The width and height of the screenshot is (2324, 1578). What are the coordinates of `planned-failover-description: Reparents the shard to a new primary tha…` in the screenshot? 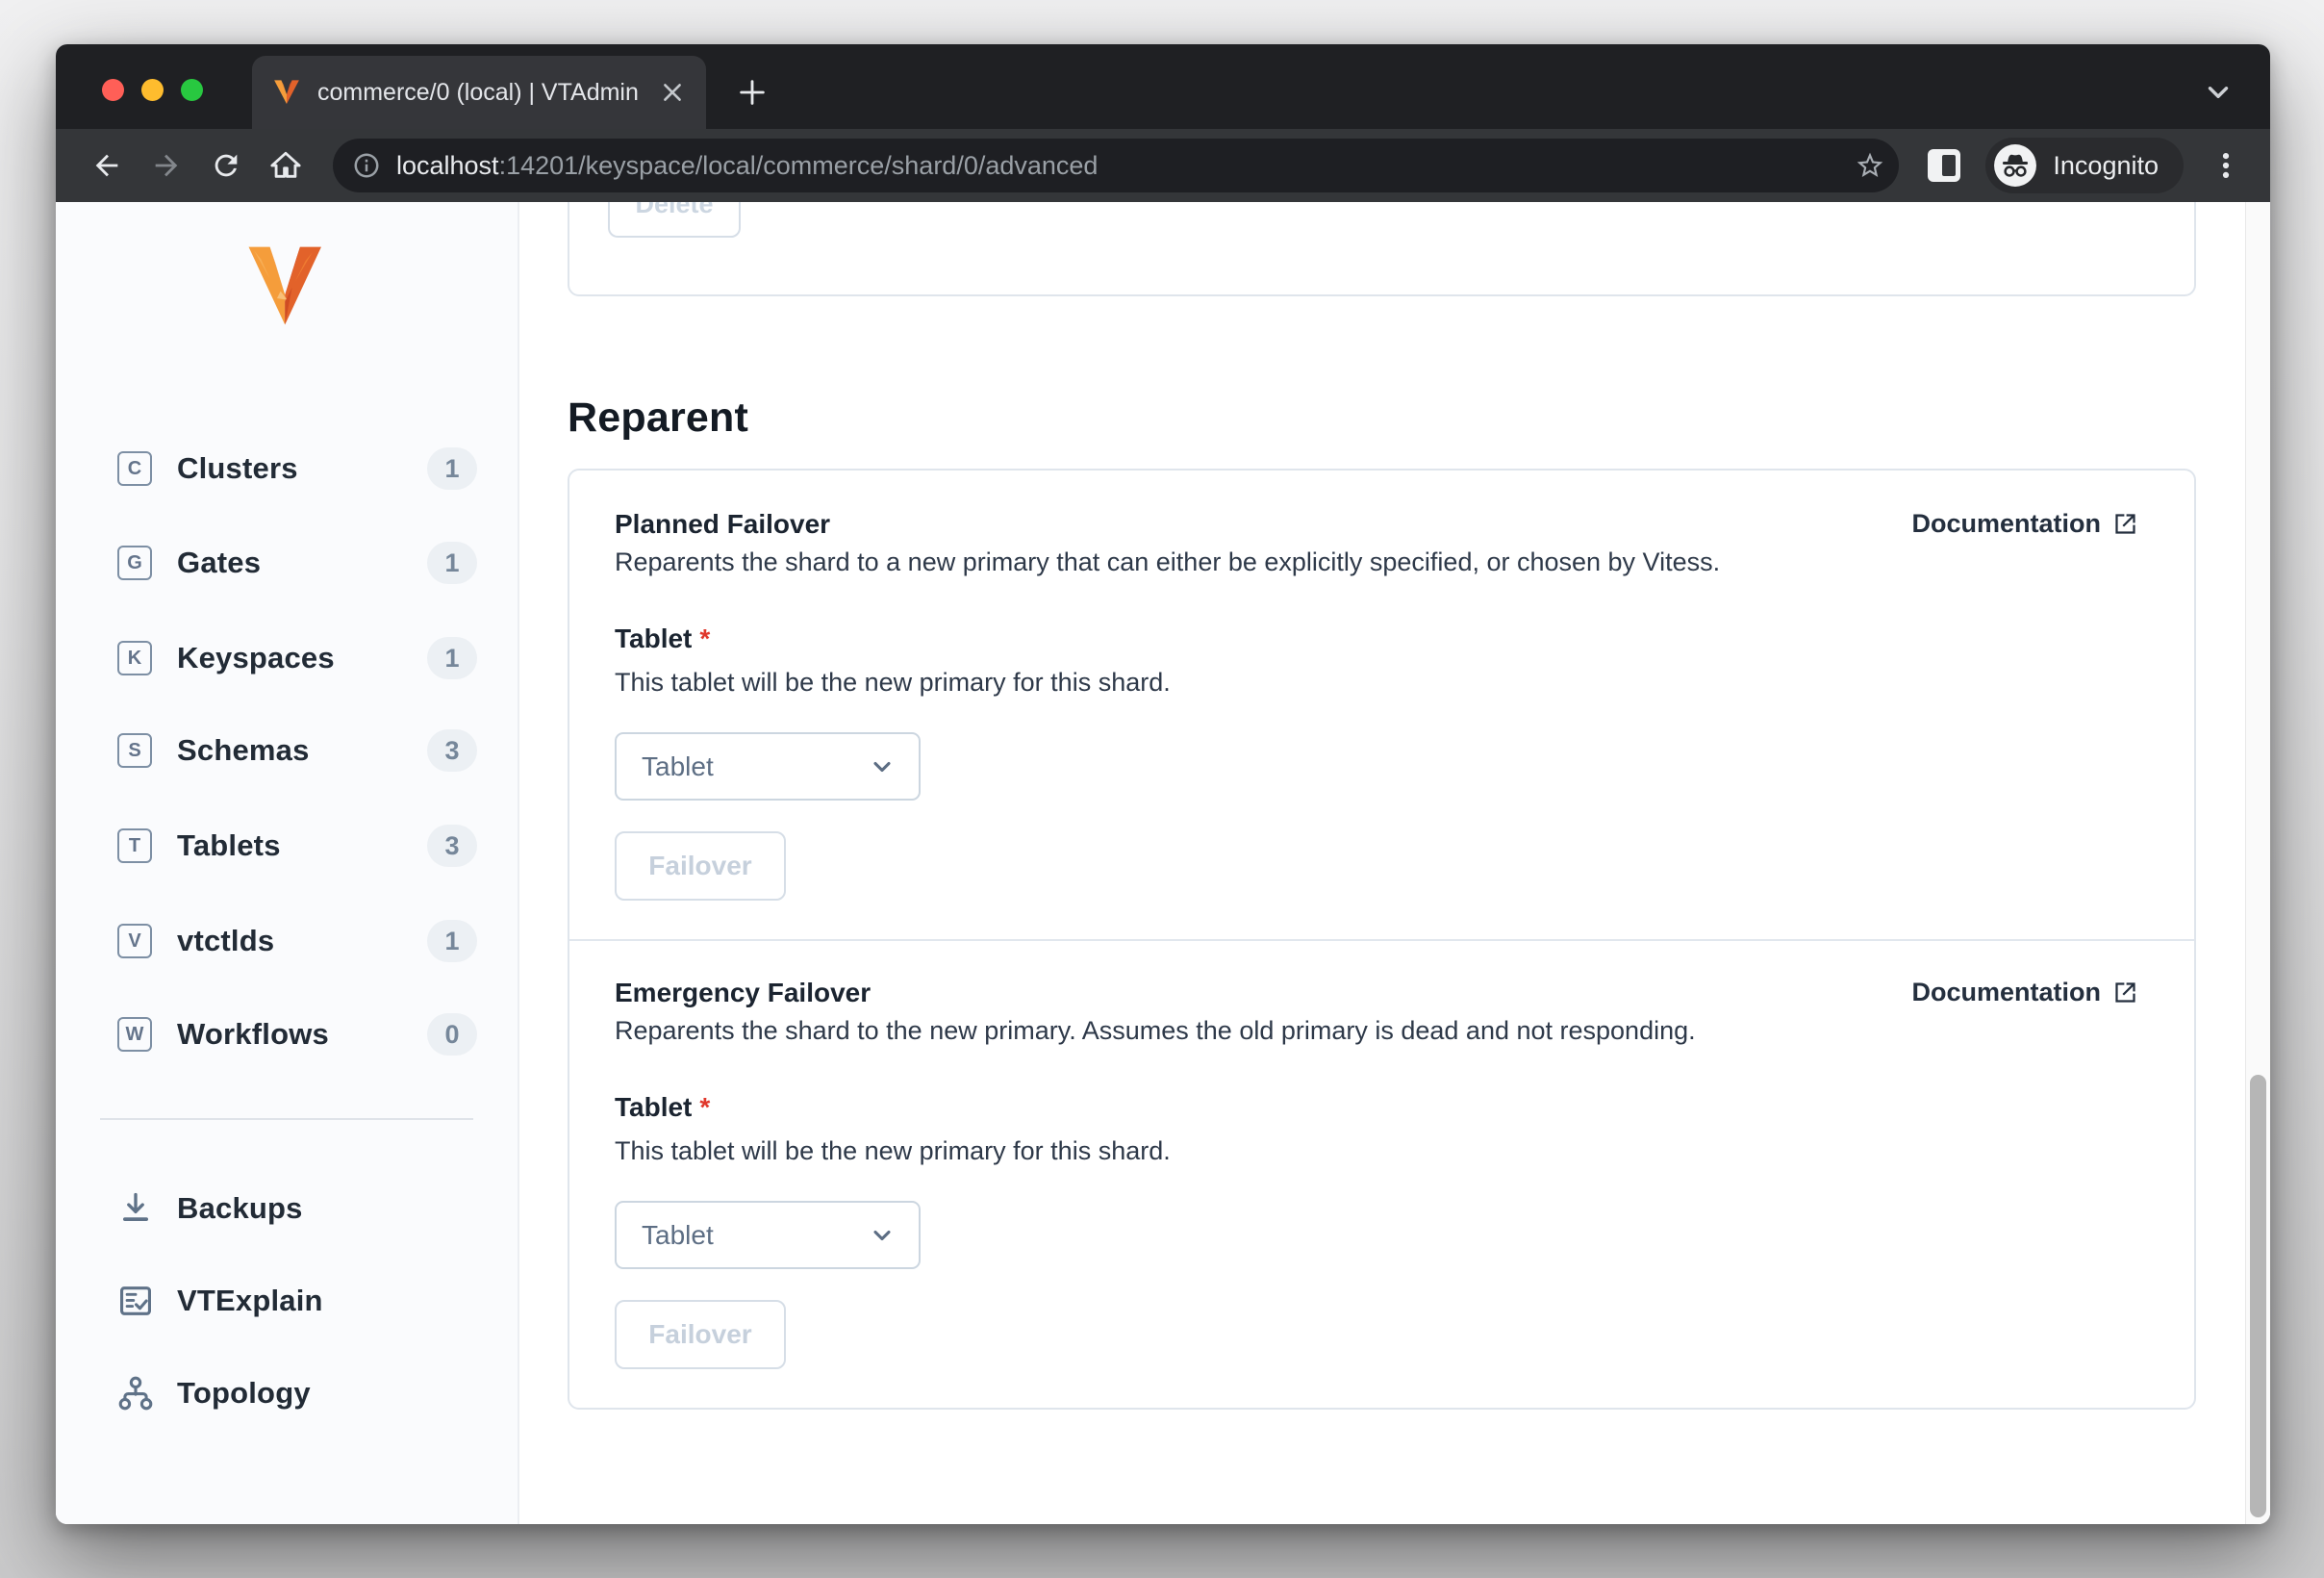 It's located at (1168, 561).